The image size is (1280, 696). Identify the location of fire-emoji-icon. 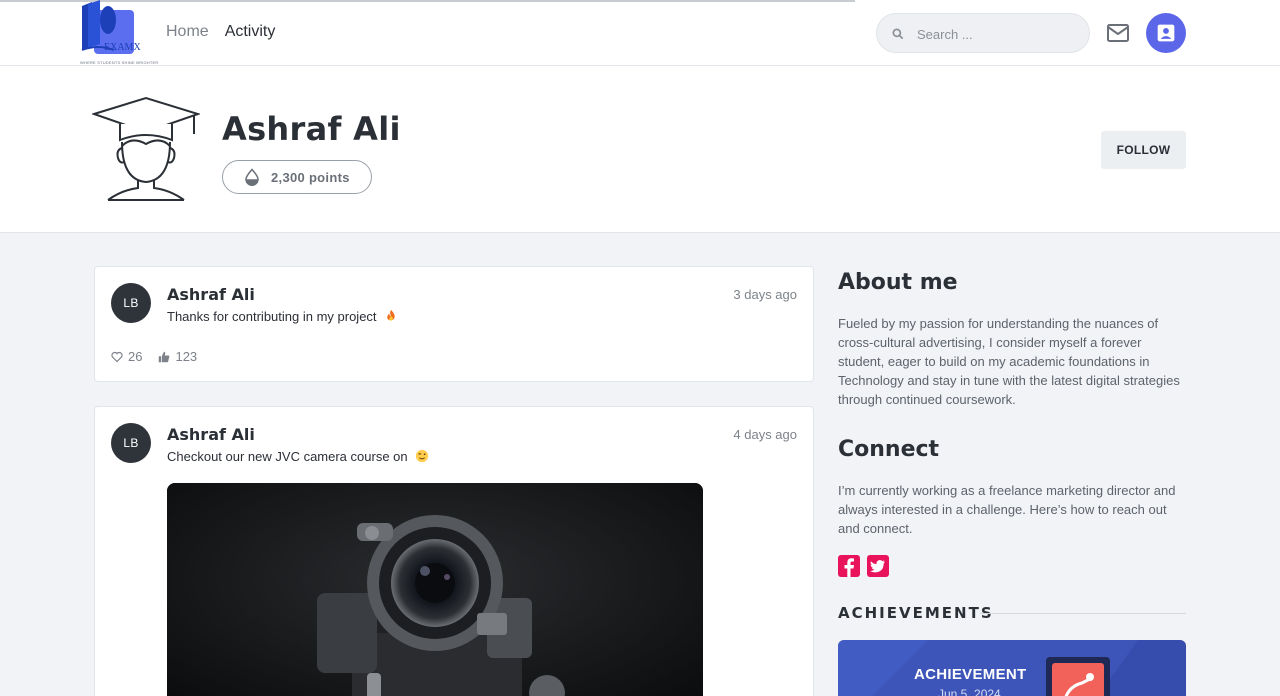
(391, 315).